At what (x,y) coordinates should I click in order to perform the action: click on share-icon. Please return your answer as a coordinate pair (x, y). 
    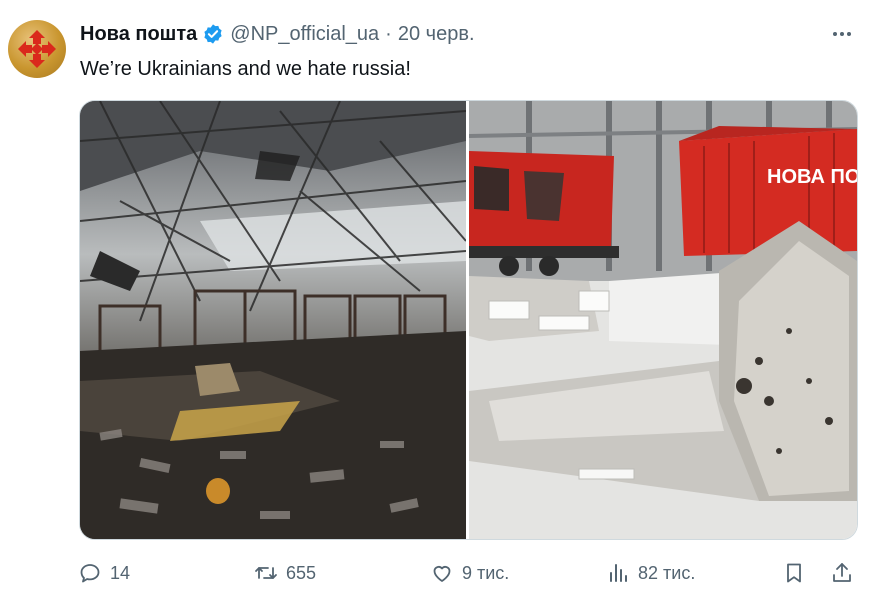
    Looking at the image, I should click on (842, 572).